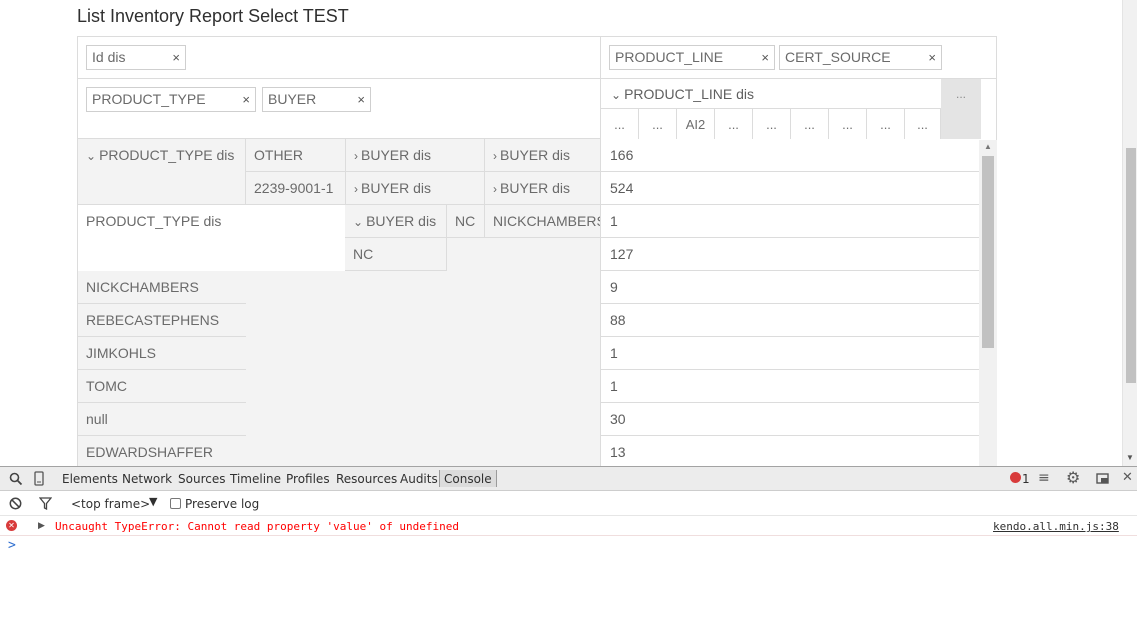 This screenshot has height=622, width=1137. I want to click on chip-label: Id dis, so click(109, 57).